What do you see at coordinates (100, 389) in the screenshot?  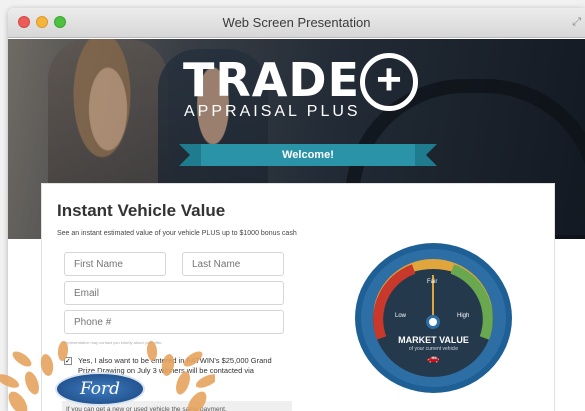 I see `ford-logo: Ford` at bounding box center [100, 389].